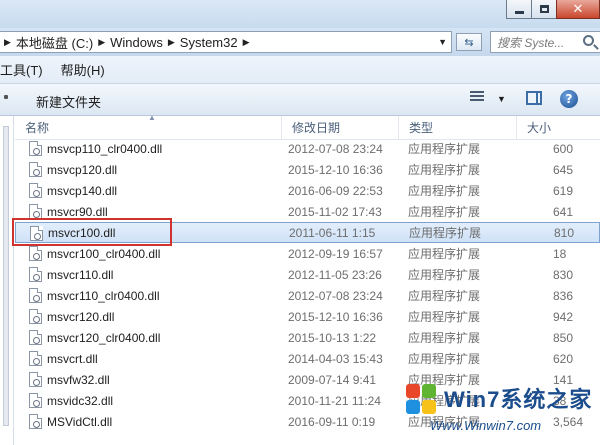 The image size is (600, 445). I want to click on watermark-brand: Win7系统之家, so click(518, 399).